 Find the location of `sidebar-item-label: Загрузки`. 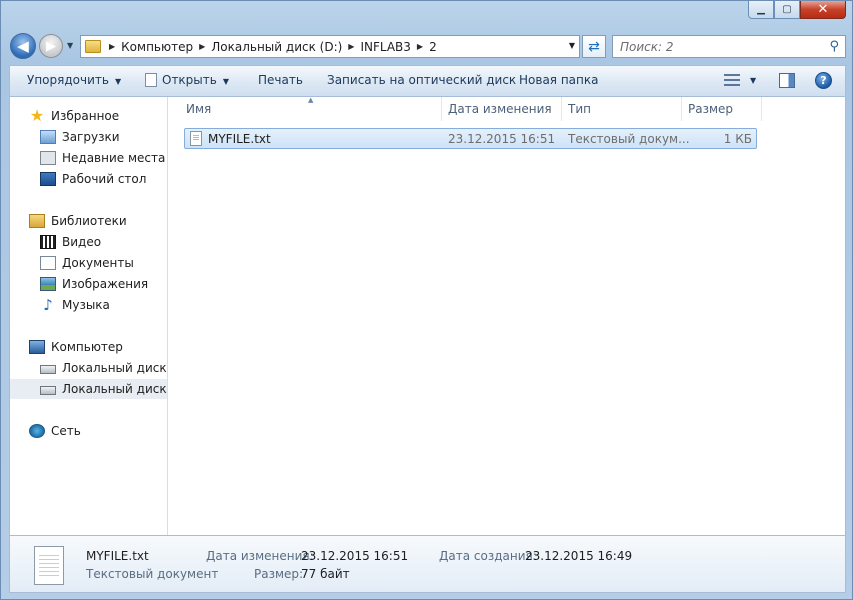

sidebar-item-label: Загрузки is located at coordinates (91, 137).